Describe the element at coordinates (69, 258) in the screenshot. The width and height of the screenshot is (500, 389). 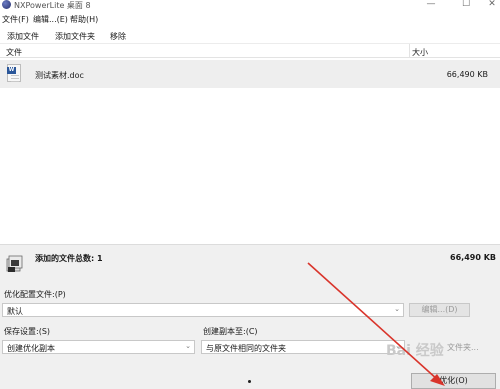
I see `total-files-label: 添加的文件总数: 1` at that location.